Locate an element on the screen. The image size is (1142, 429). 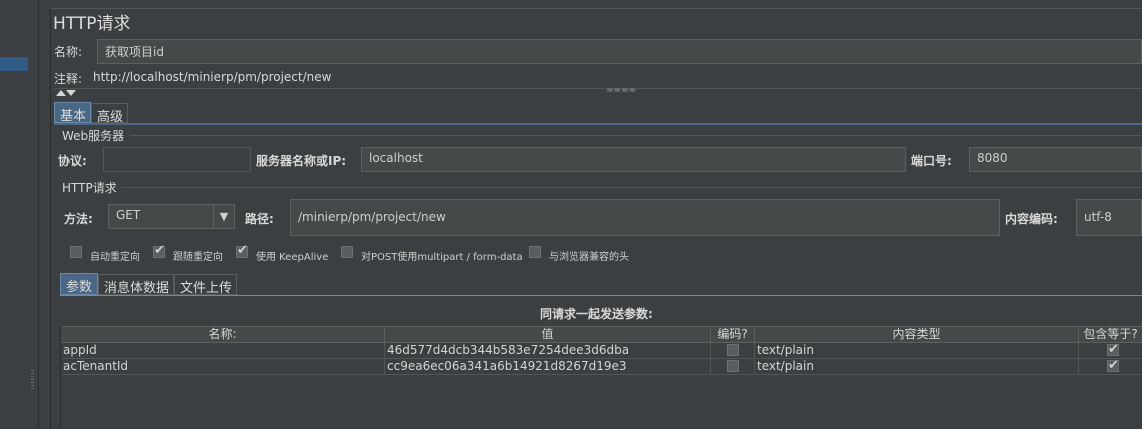
table-row-1-name: appId is located at coordinates (223, 351).